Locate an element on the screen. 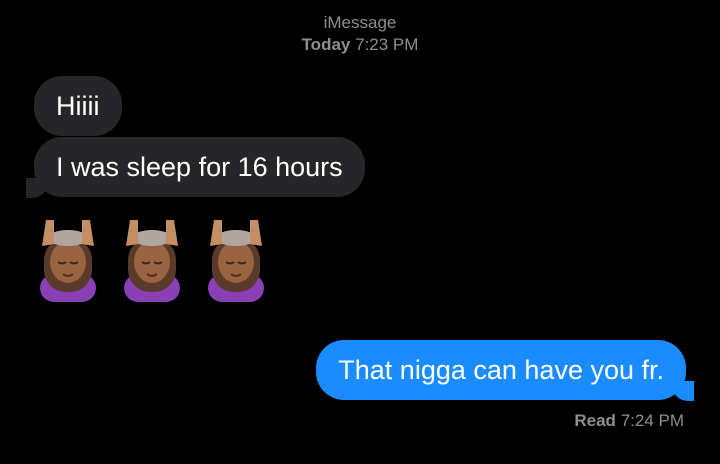 Image resolution: width=720 pixels, height=464 pixels. service-label: iMessage is located at coordinates (360, 22).